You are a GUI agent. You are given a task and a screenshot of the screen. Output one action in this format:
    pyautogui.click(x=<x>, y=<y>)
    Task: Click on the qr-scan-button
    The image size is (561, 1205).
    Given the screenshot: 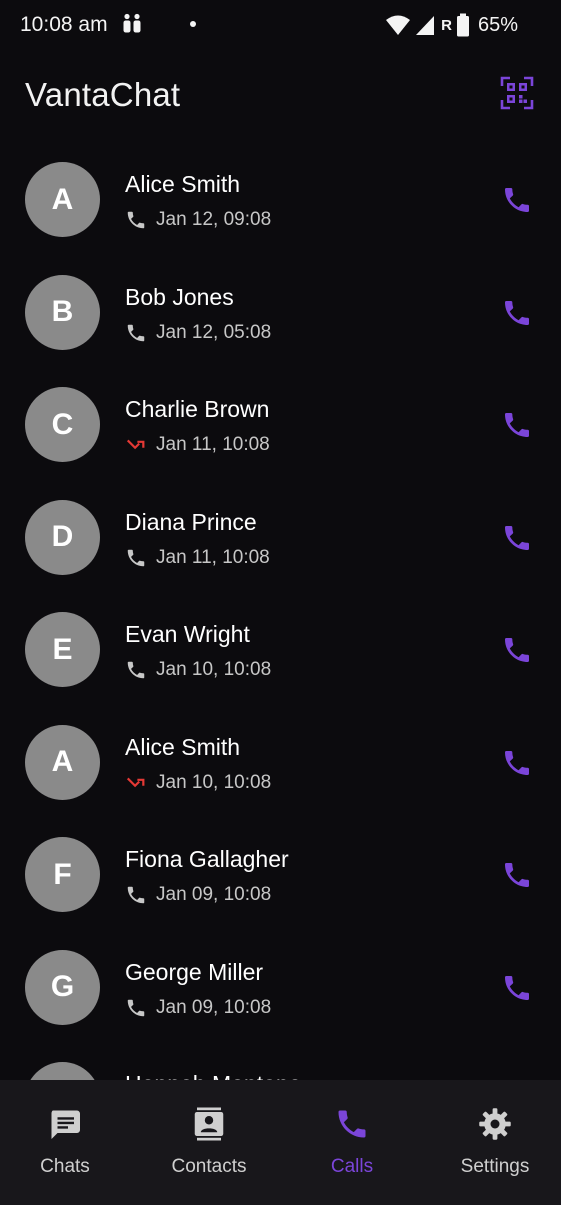 What is the action you would take?
    pyautogui.click(x=517, y=93)
    